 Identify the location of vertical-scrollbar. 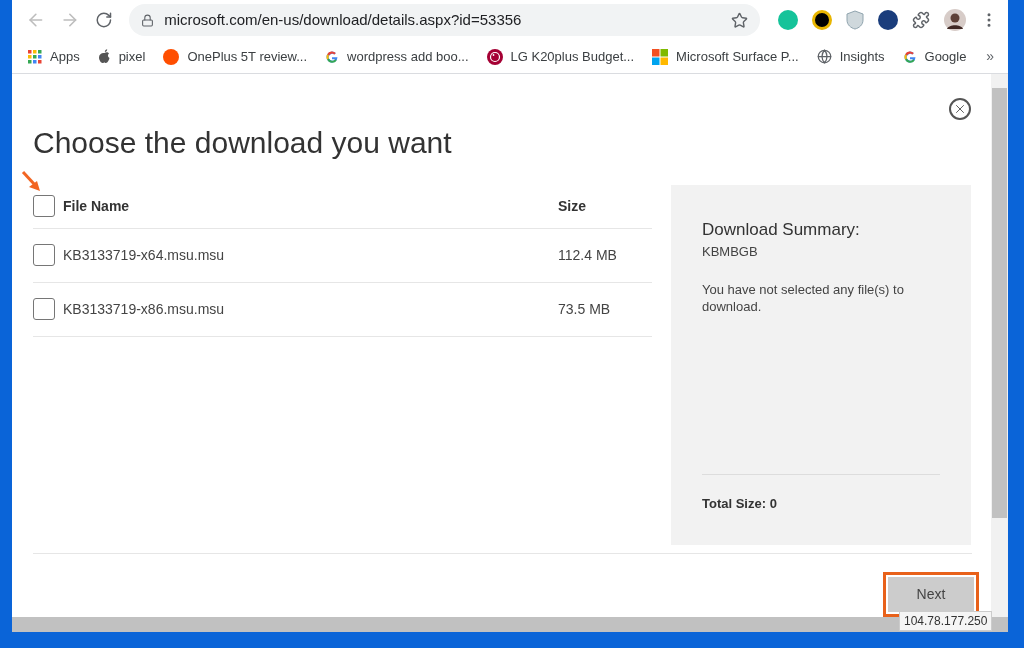
(999, 345).